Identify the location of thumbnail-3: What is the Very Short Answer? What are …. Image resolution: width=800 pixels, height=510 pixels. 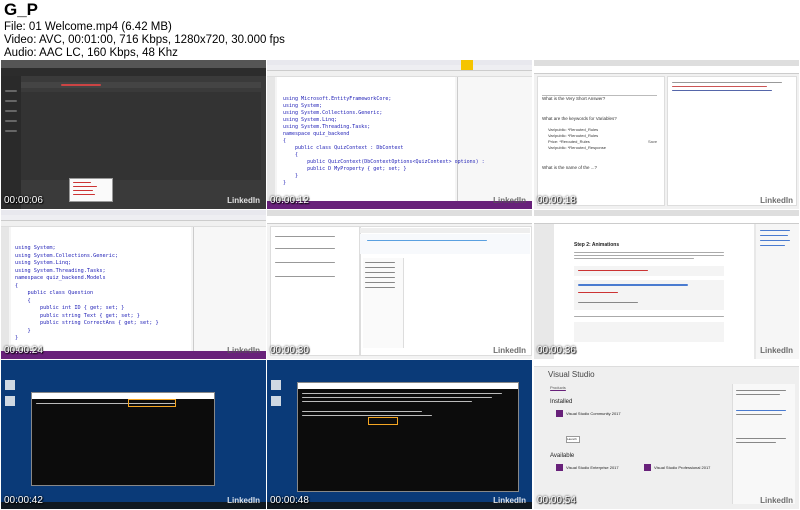
(666, 134).